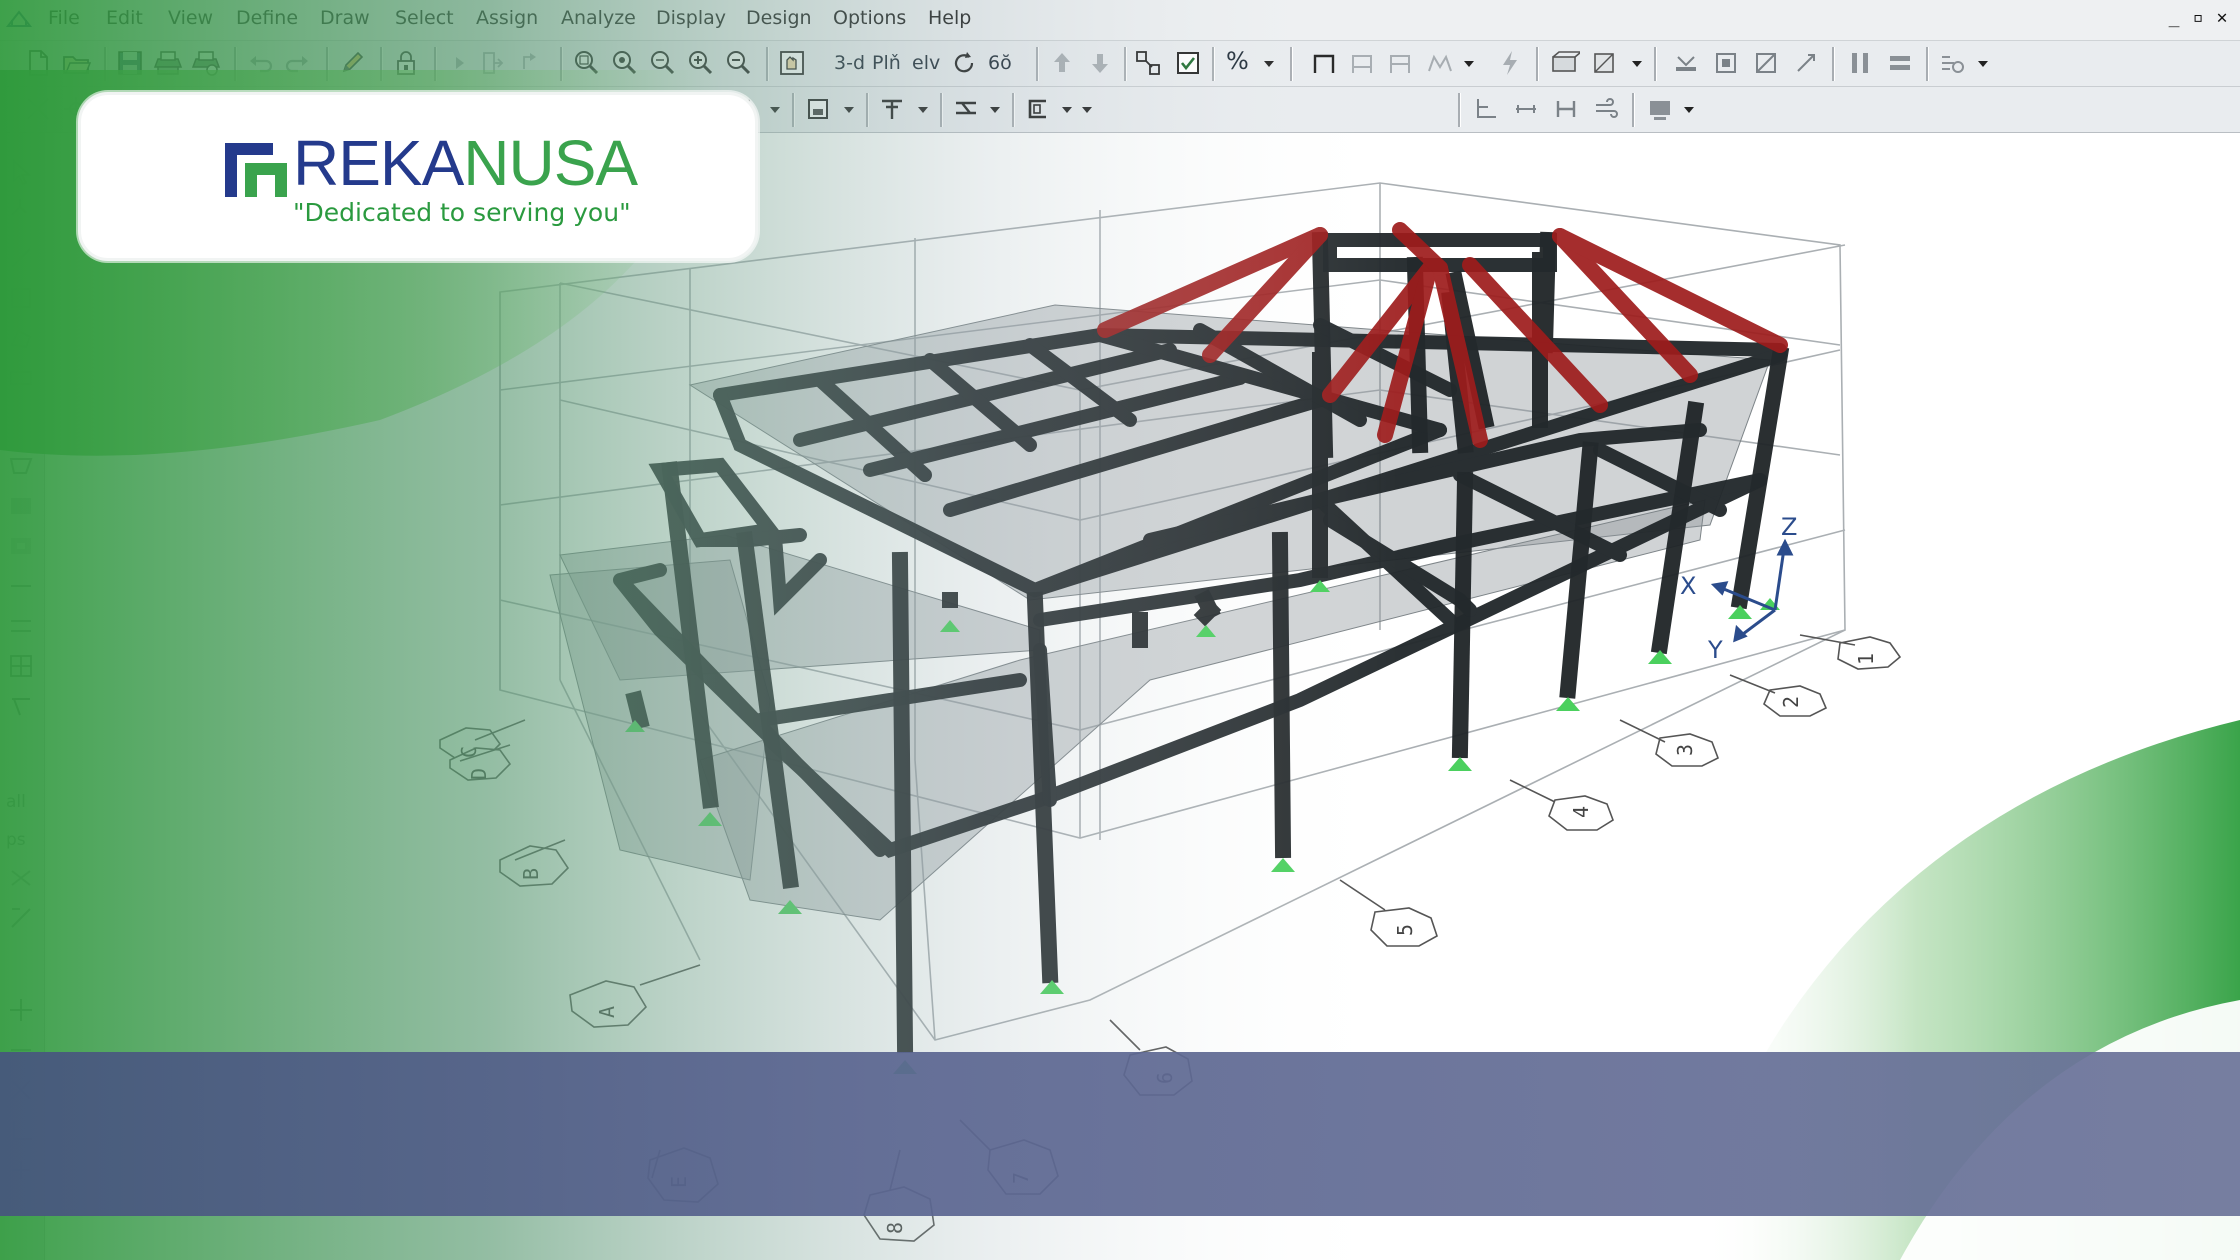 Image resolution: width=2240 pixels, height=1260 pixels. What do you see at coordinates (598, 18) in the screenshot?
I see `menu-analyze: Analyze` at bounding box center [598, 18].